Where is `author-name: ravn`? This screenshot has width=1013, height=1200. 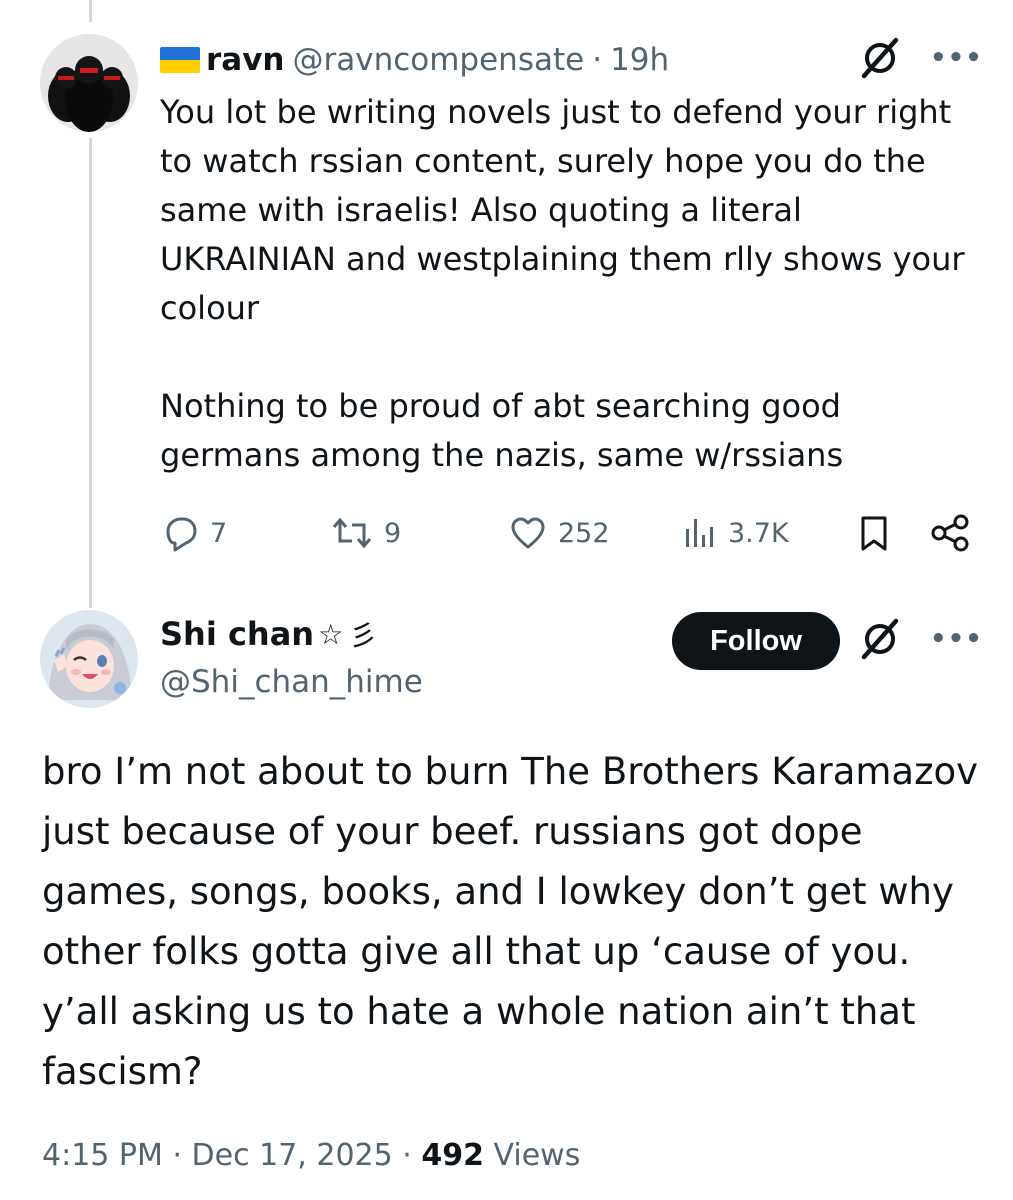 author-name: ravn is located at coordinates (245, 60).